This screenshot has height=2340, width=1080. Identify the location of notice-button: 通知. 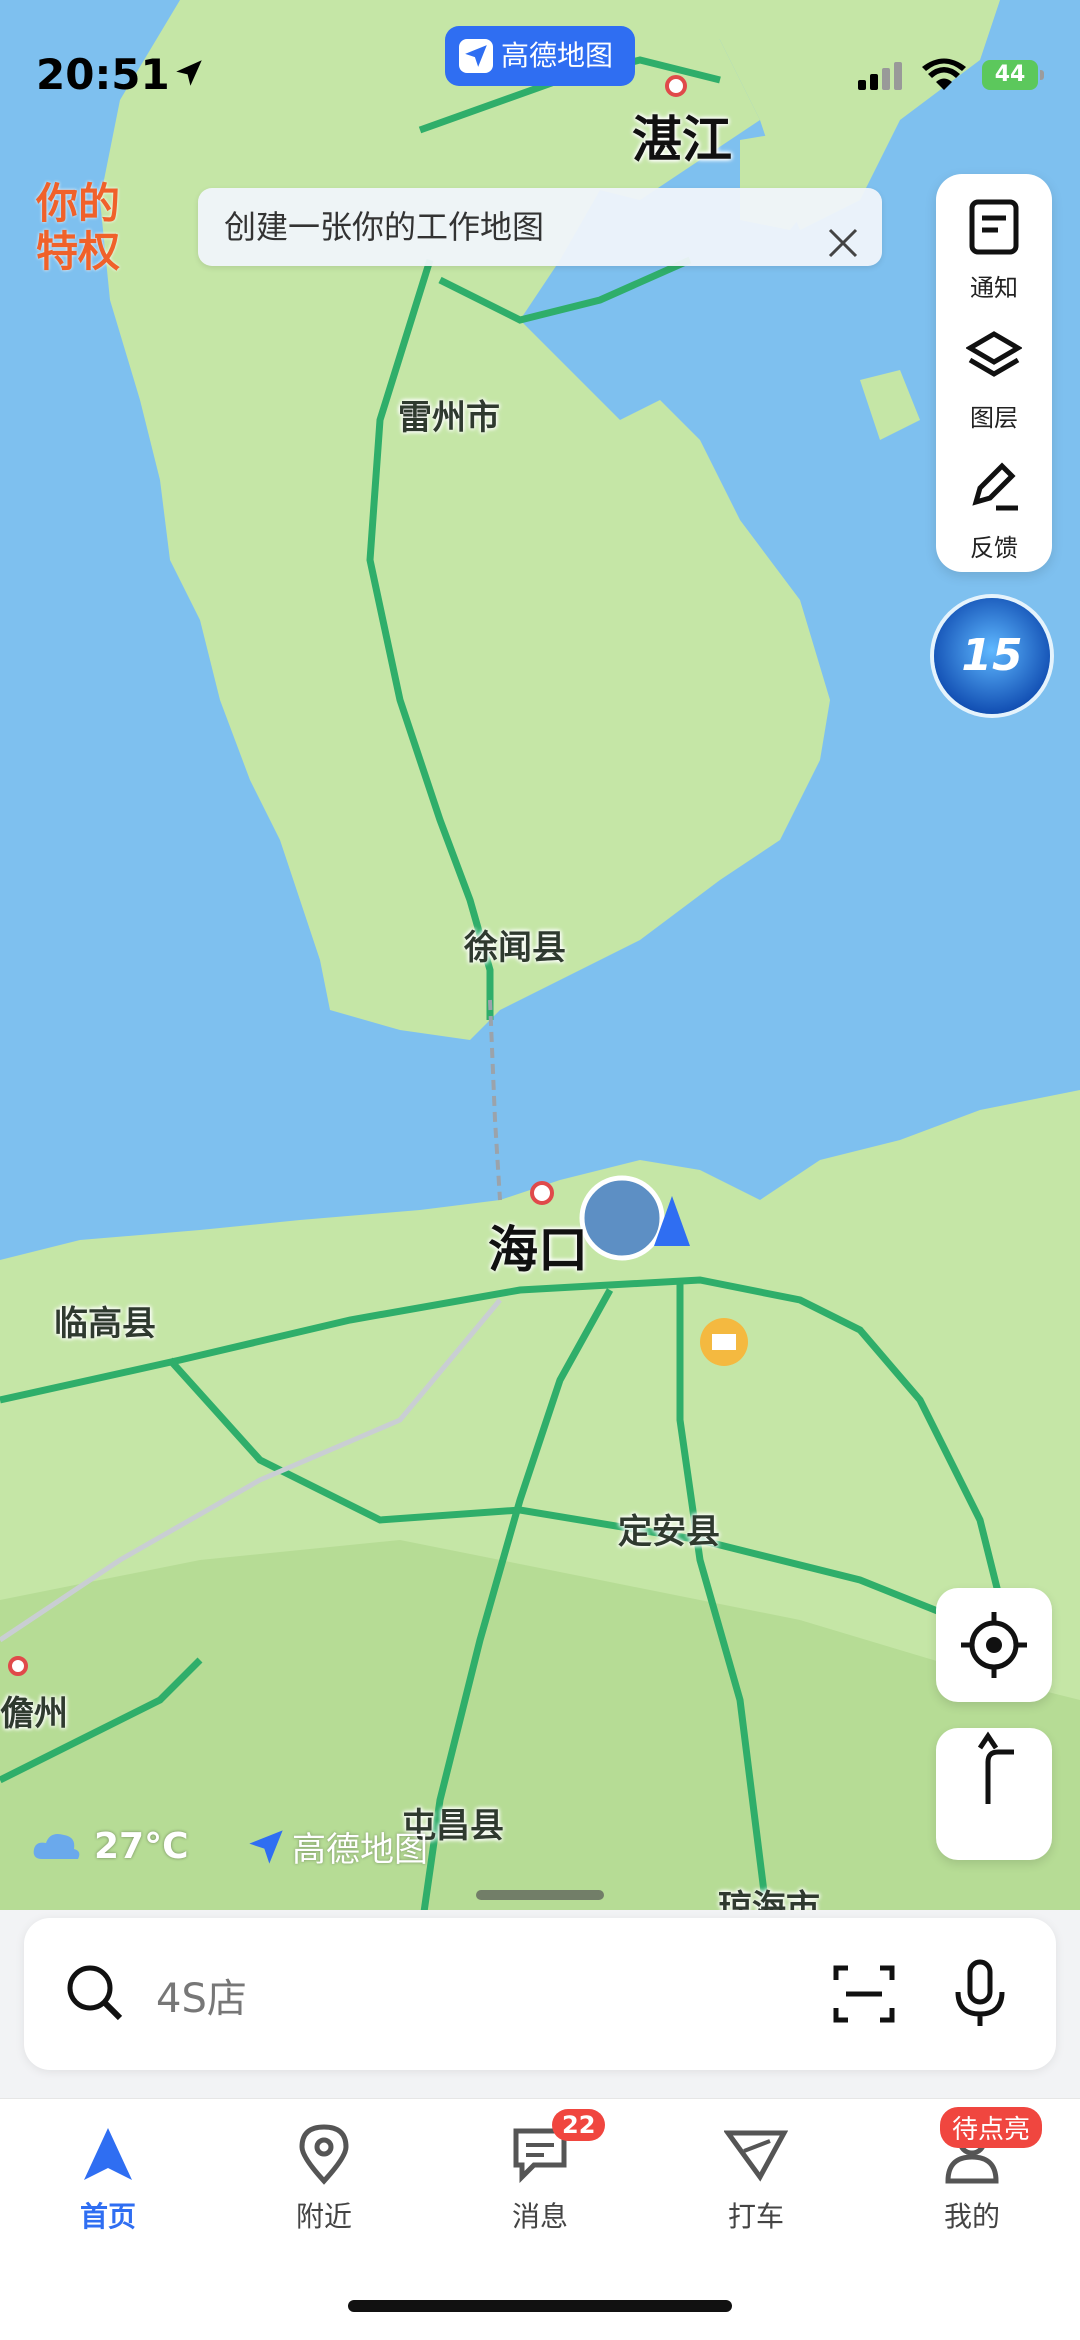
(994, 241).